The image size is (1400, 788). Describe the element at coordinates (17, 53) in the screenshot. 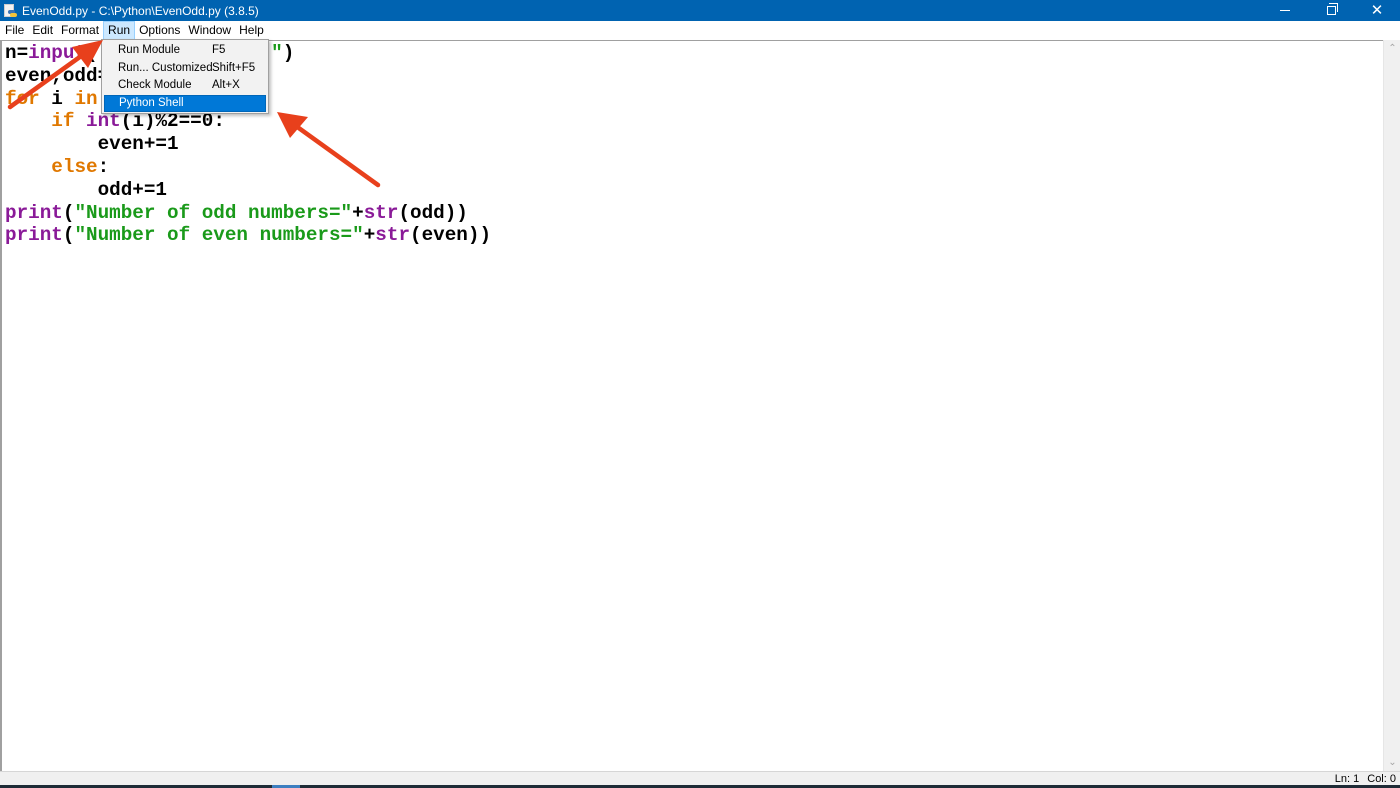

I see `code-token: n=` at that location.